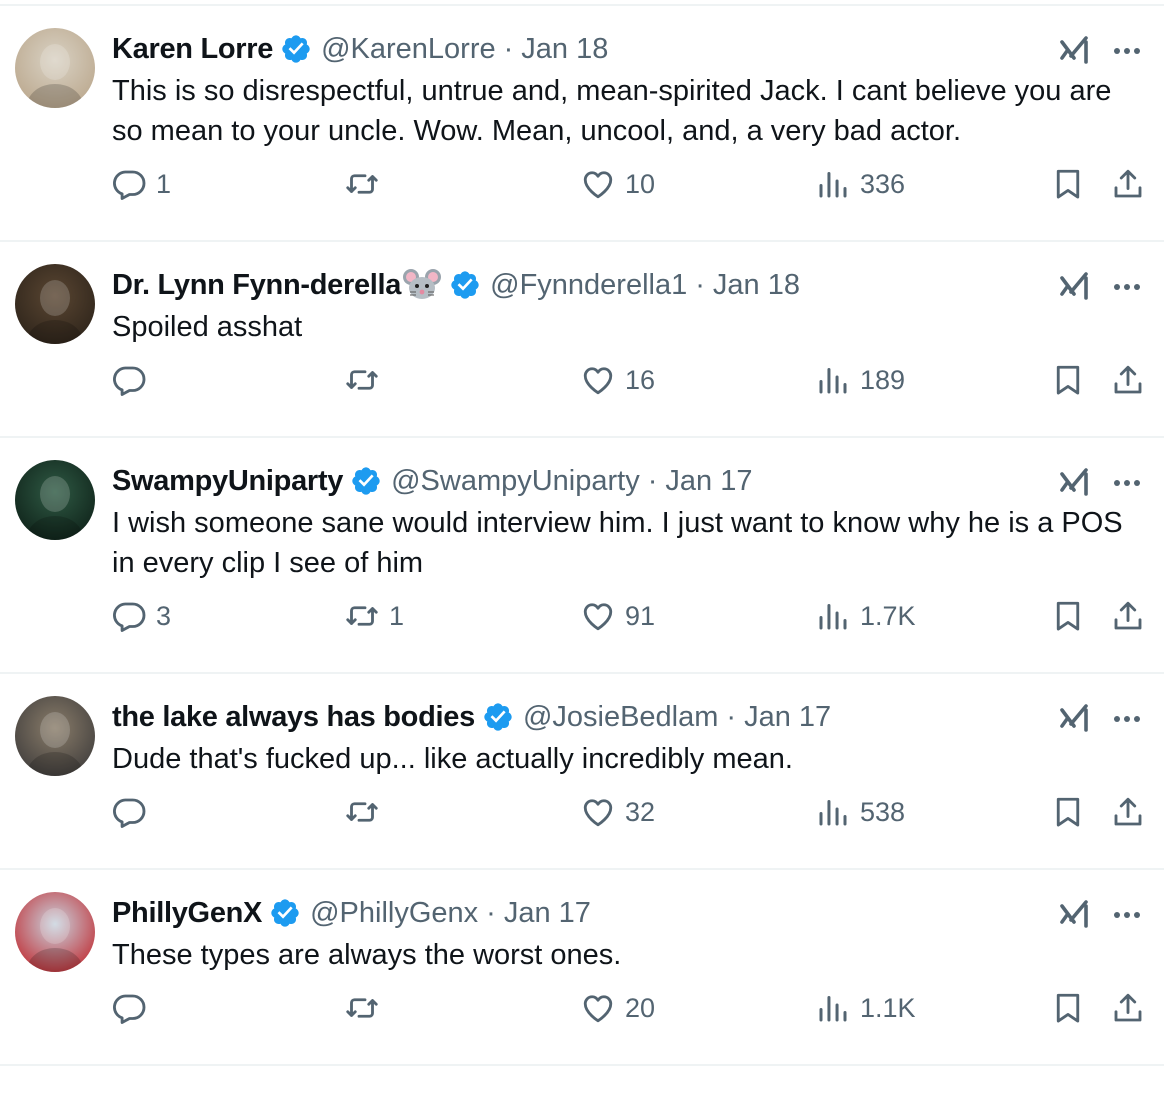 Image resolution: width=1164 pixels, height=1094 pixels. I want to click on like-button: 91, so click(617, 616).